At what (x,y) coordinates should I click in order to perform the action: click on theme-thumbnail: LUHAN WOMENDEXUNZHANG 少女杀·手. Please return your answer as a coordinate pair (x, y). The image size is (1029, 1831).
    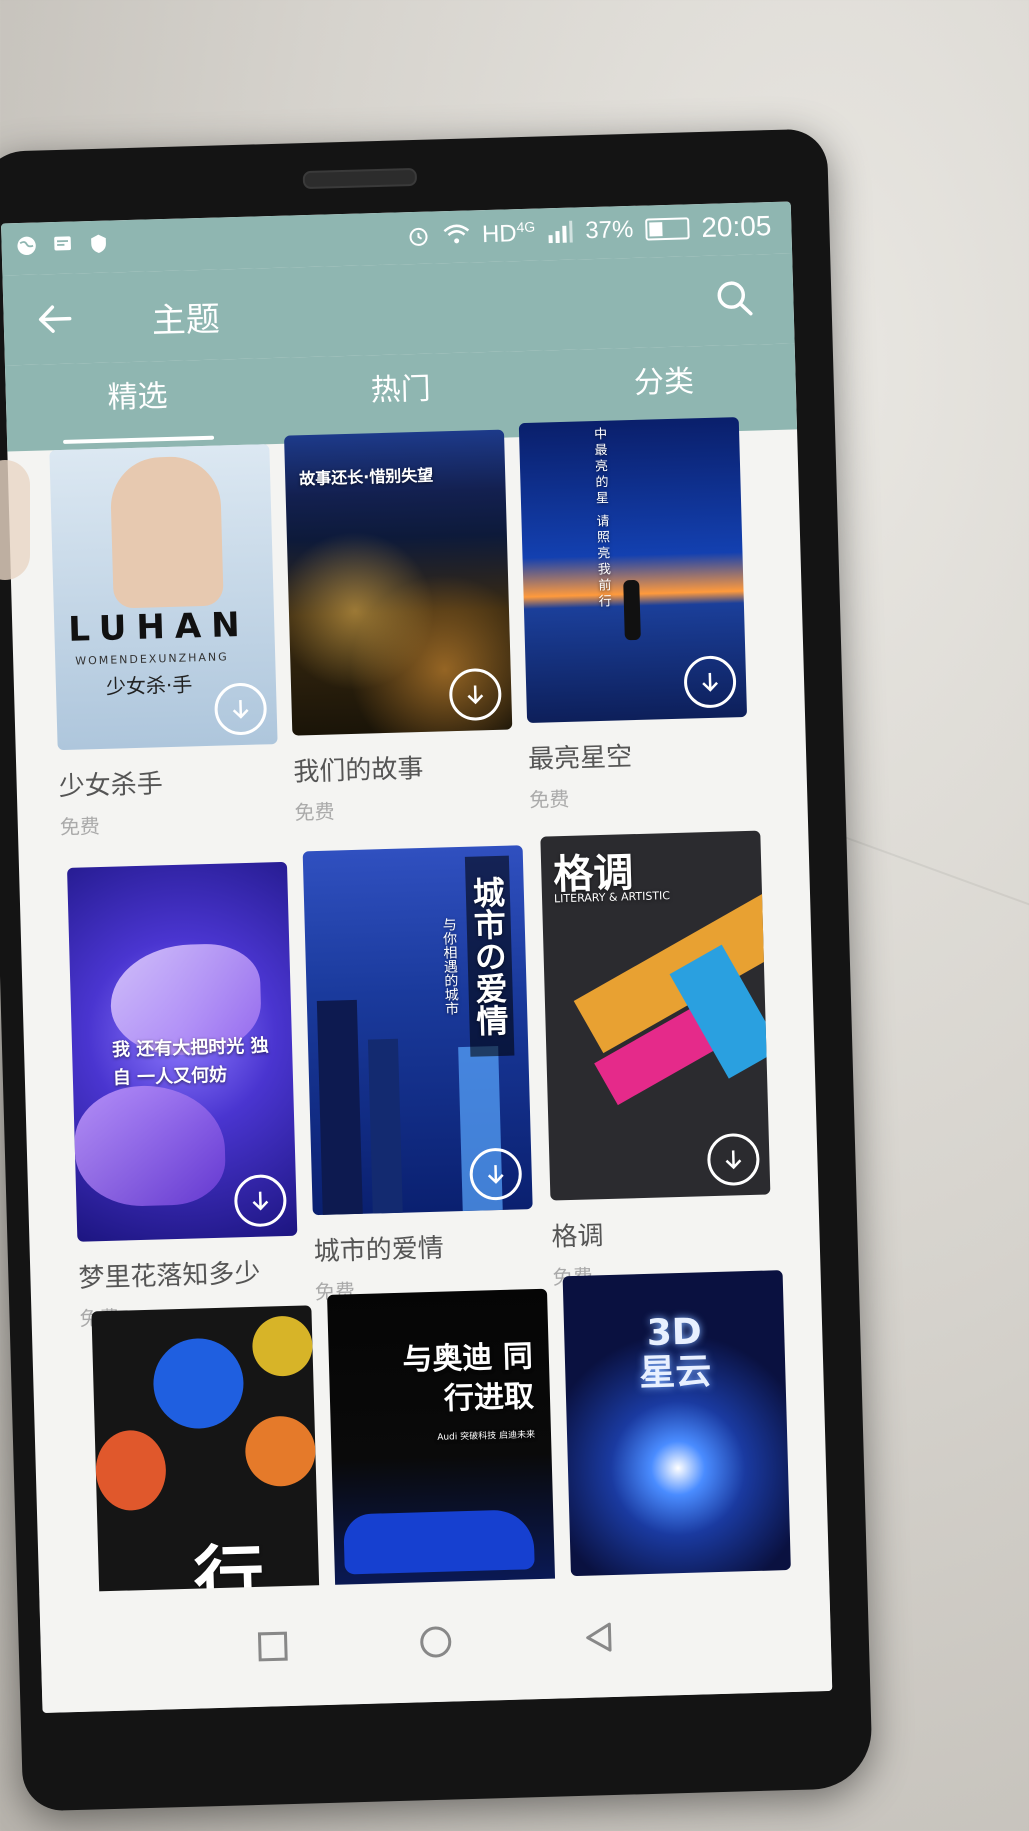
    Looking at the image, I should click on (163, 597).